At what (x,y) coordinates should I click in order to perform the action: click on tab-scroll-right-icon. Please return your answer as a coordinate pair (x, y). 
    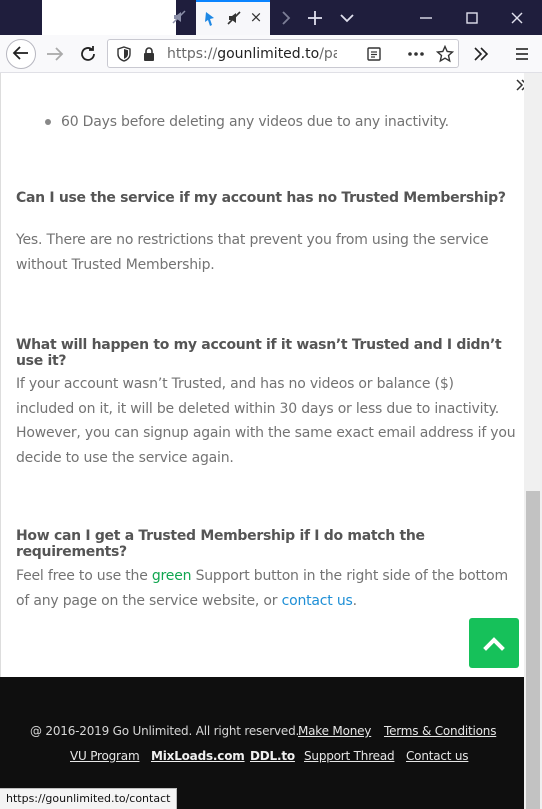
    Looking at the image, I should click on (286, 18).